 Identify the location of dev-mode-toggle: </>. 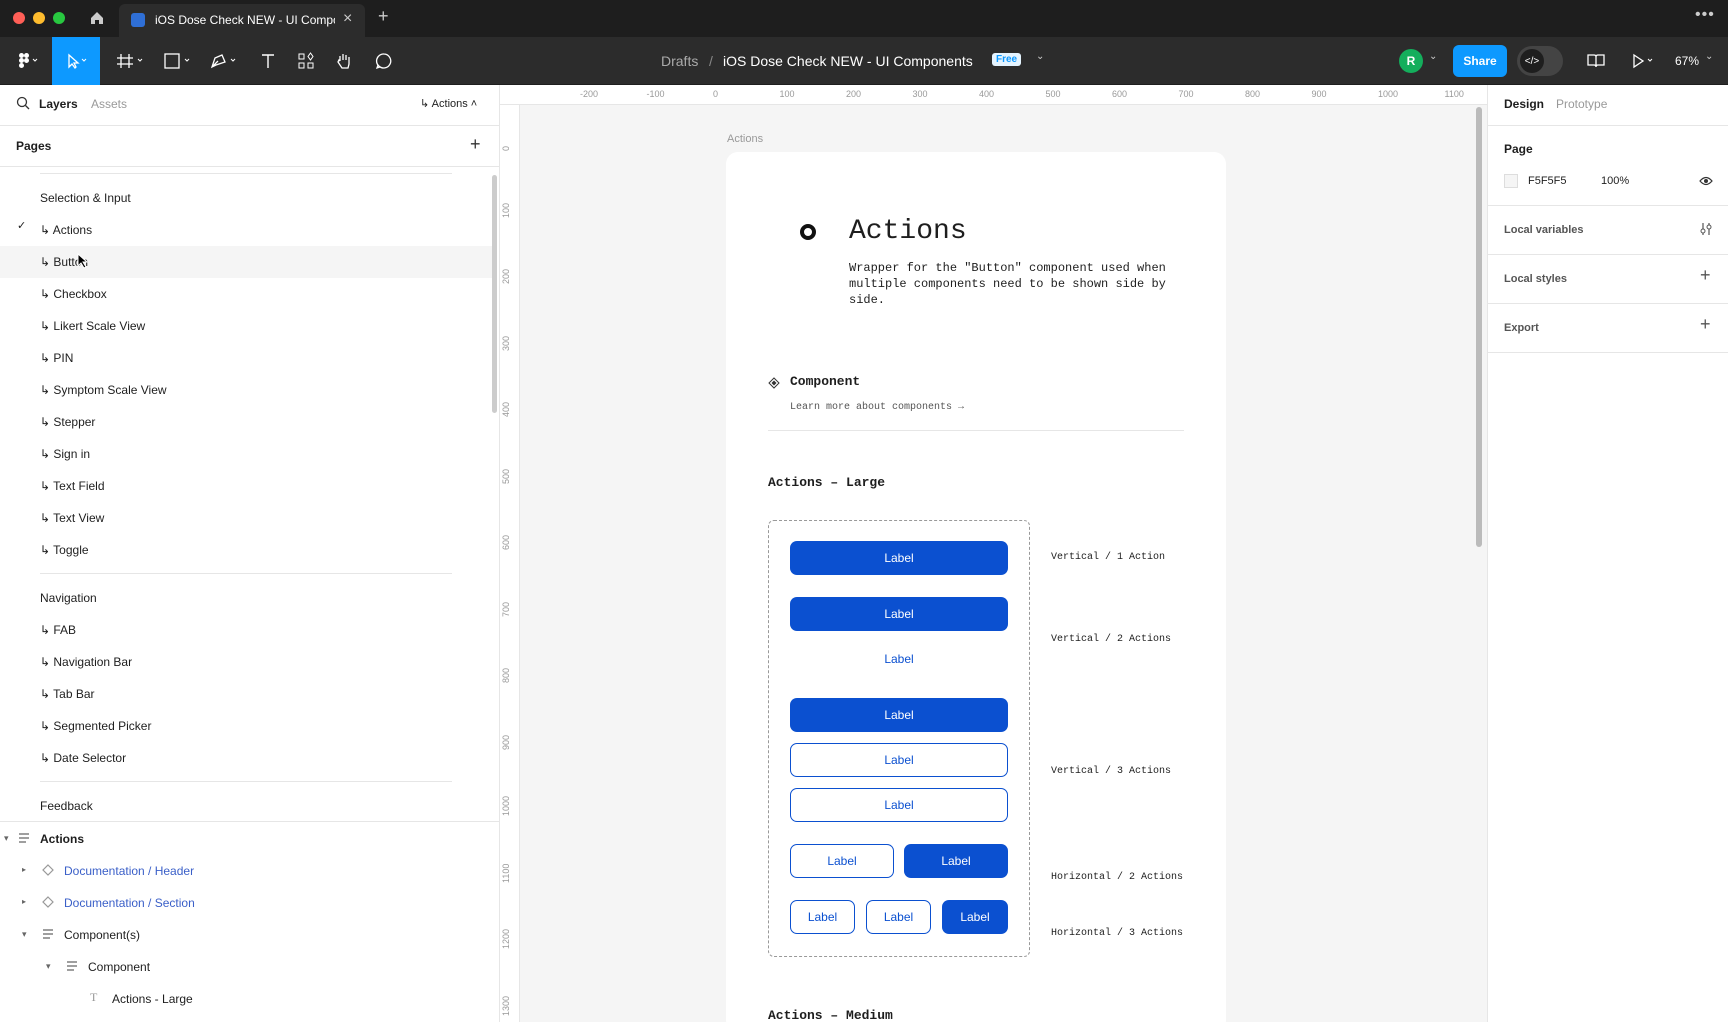
(1540, 61).